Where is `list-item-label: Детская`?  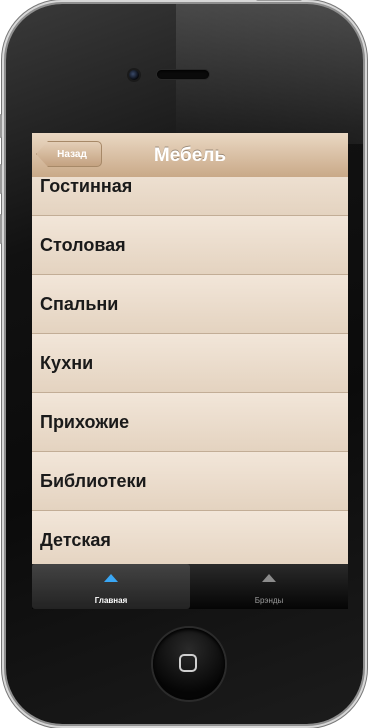 list-item-label: Детская is located at coordinates (75, 540).